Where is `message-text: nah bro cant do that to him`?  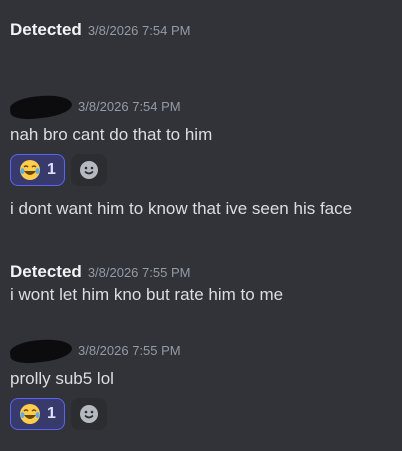
message-text: nah bro cant do that to him is located at coordinates (111, 134).